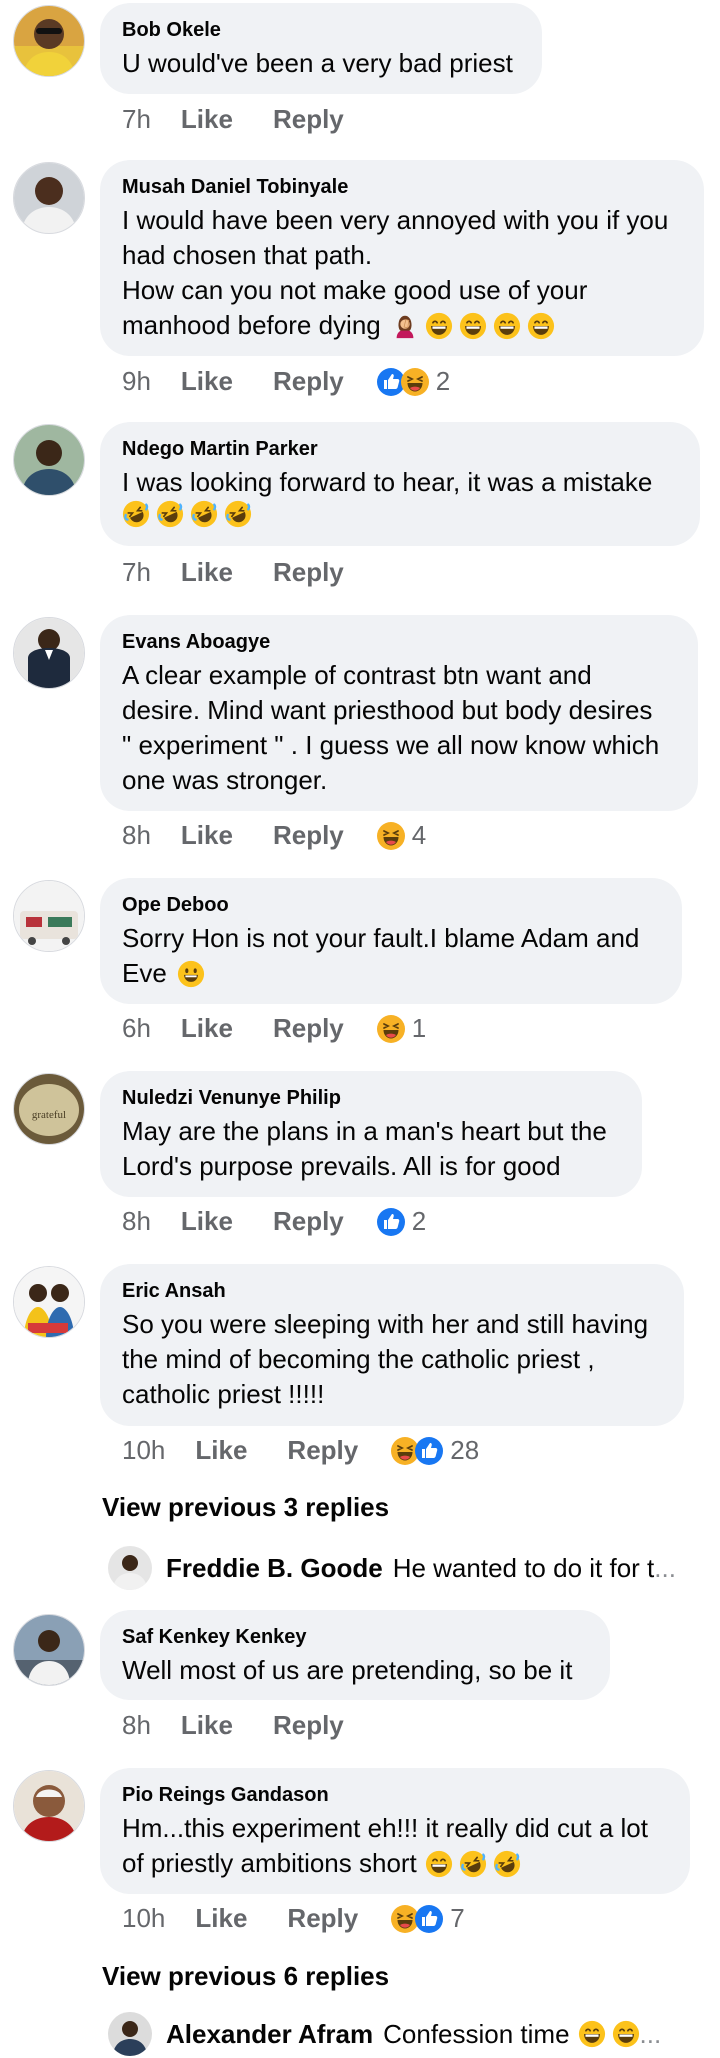  I want to click on commenter-name: Ndego Martin Parker, so click(400, 449).